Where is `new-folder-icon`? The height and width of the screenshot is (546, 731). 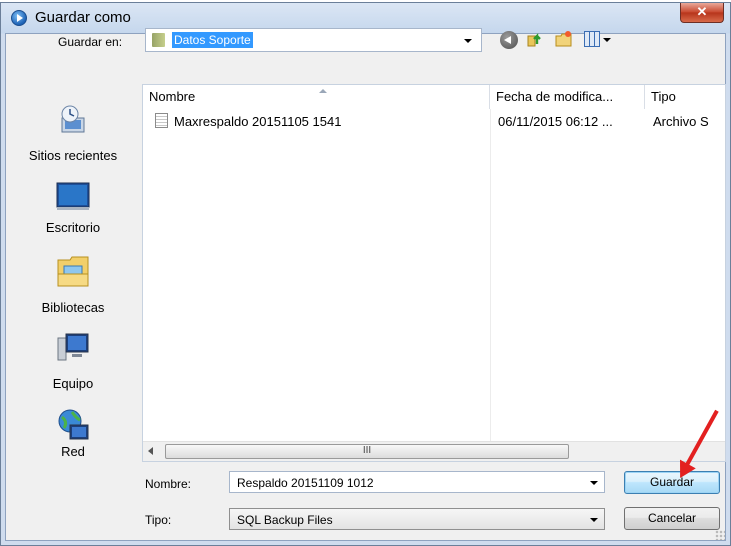 new-folder-icon is located at coordinates (564, 39).